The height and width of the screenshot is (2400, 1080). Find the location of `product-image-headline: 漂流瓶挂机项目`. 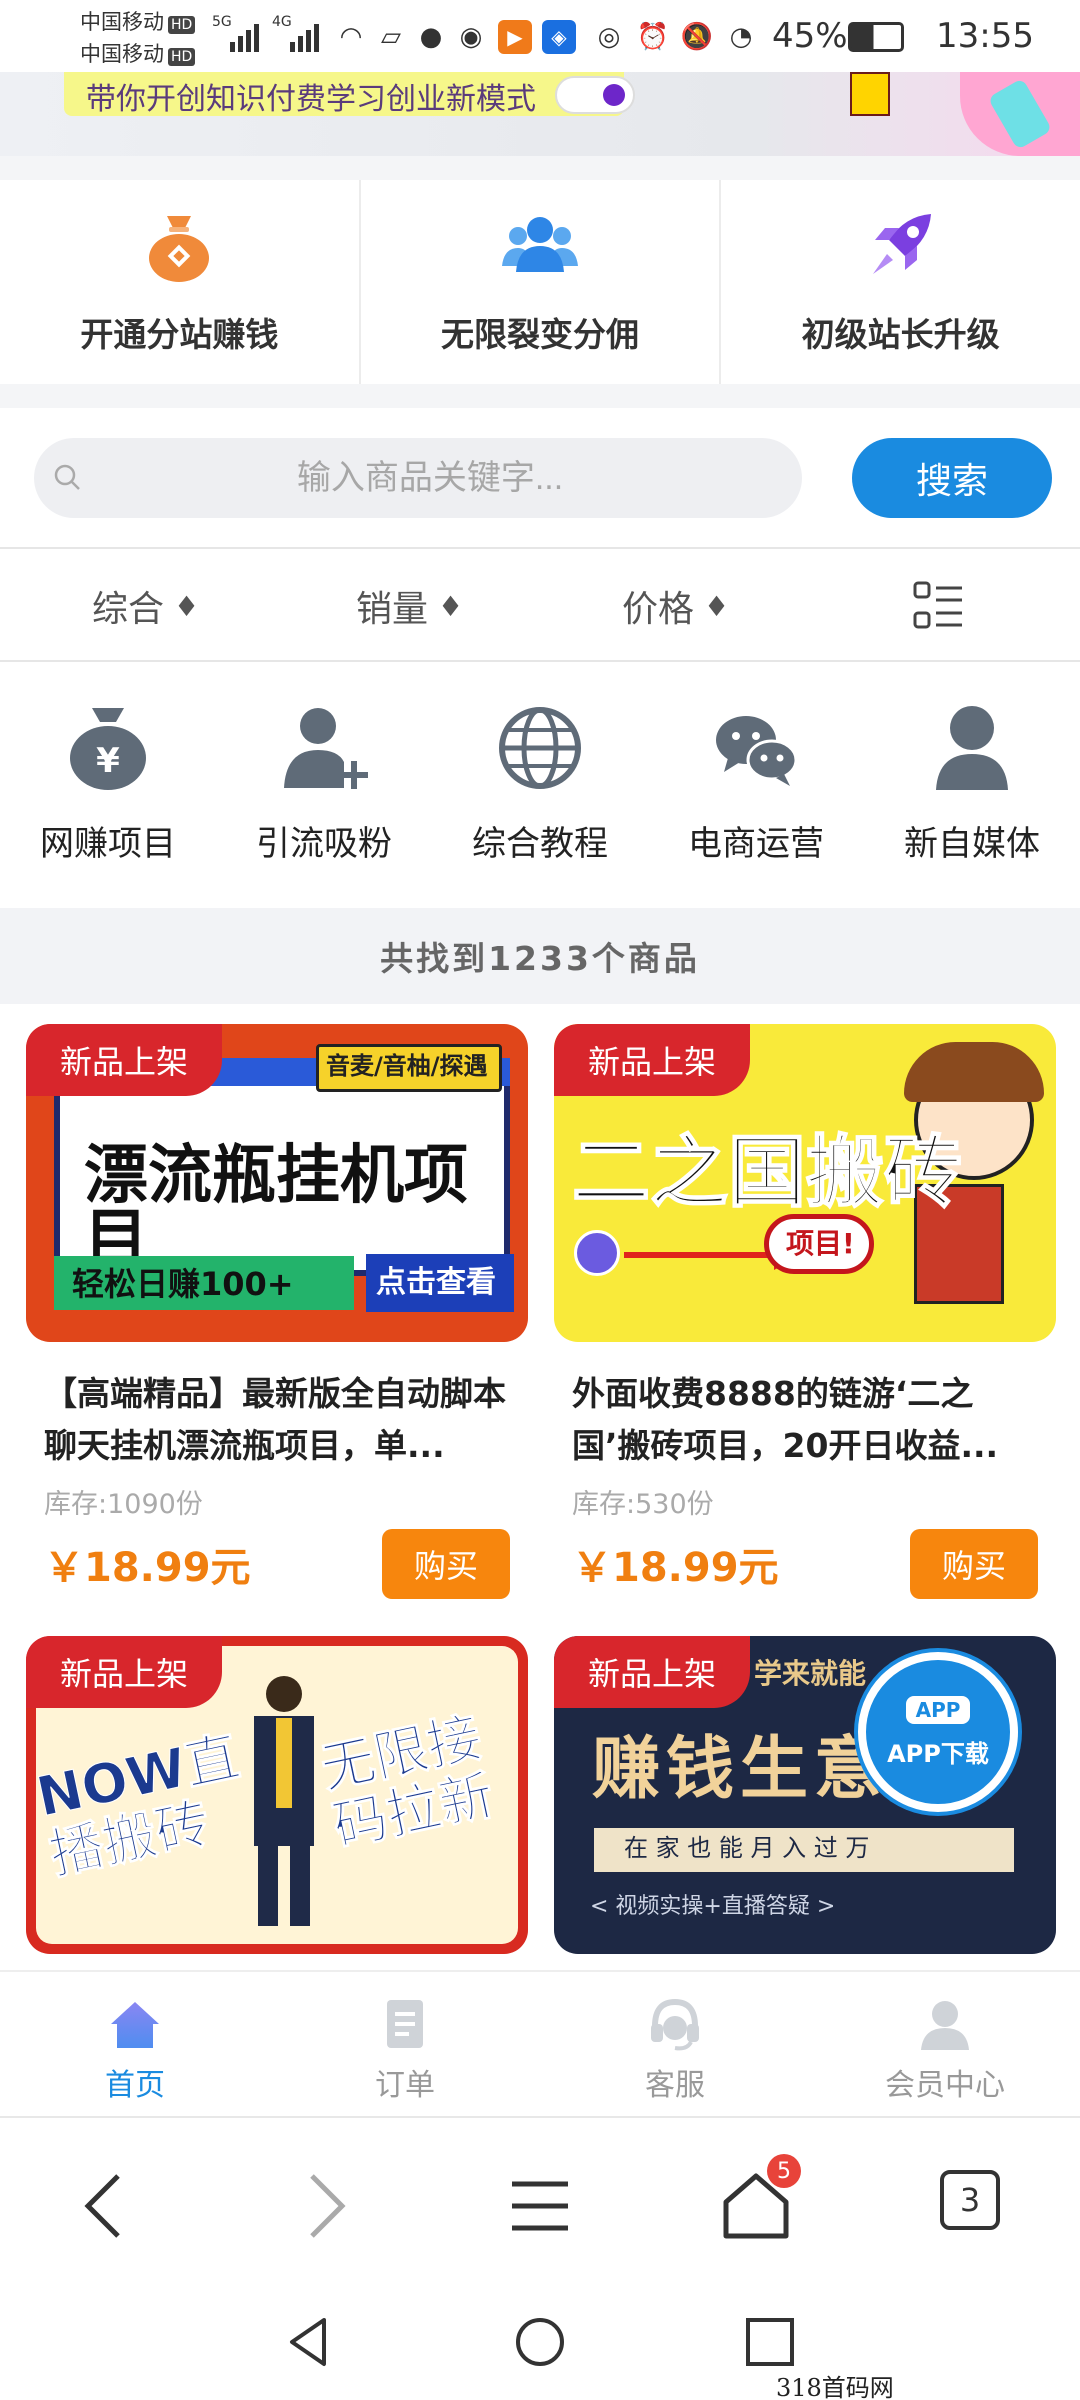

product-image-headline: 漂流瓶挂机项目 is located at coordinates (276, 1208).